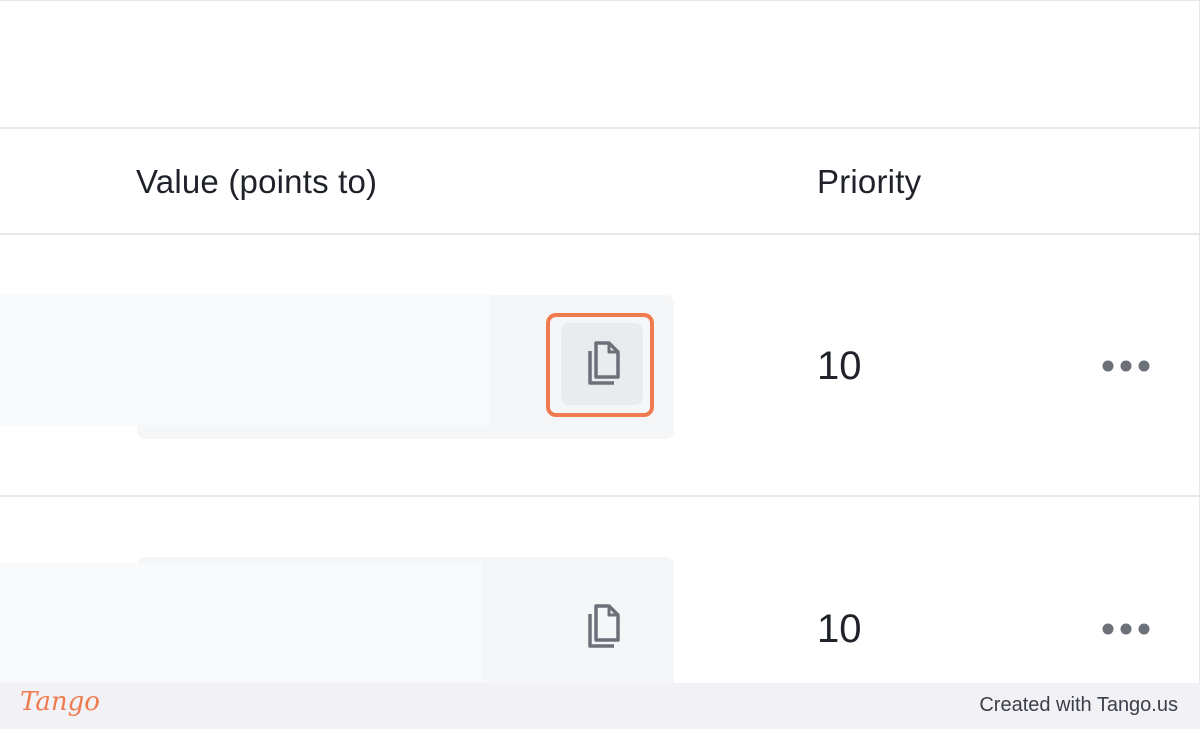  Describe the element at coordinates (60, 702) in the screenshot. I see `tango-logo: Tango` at that location.